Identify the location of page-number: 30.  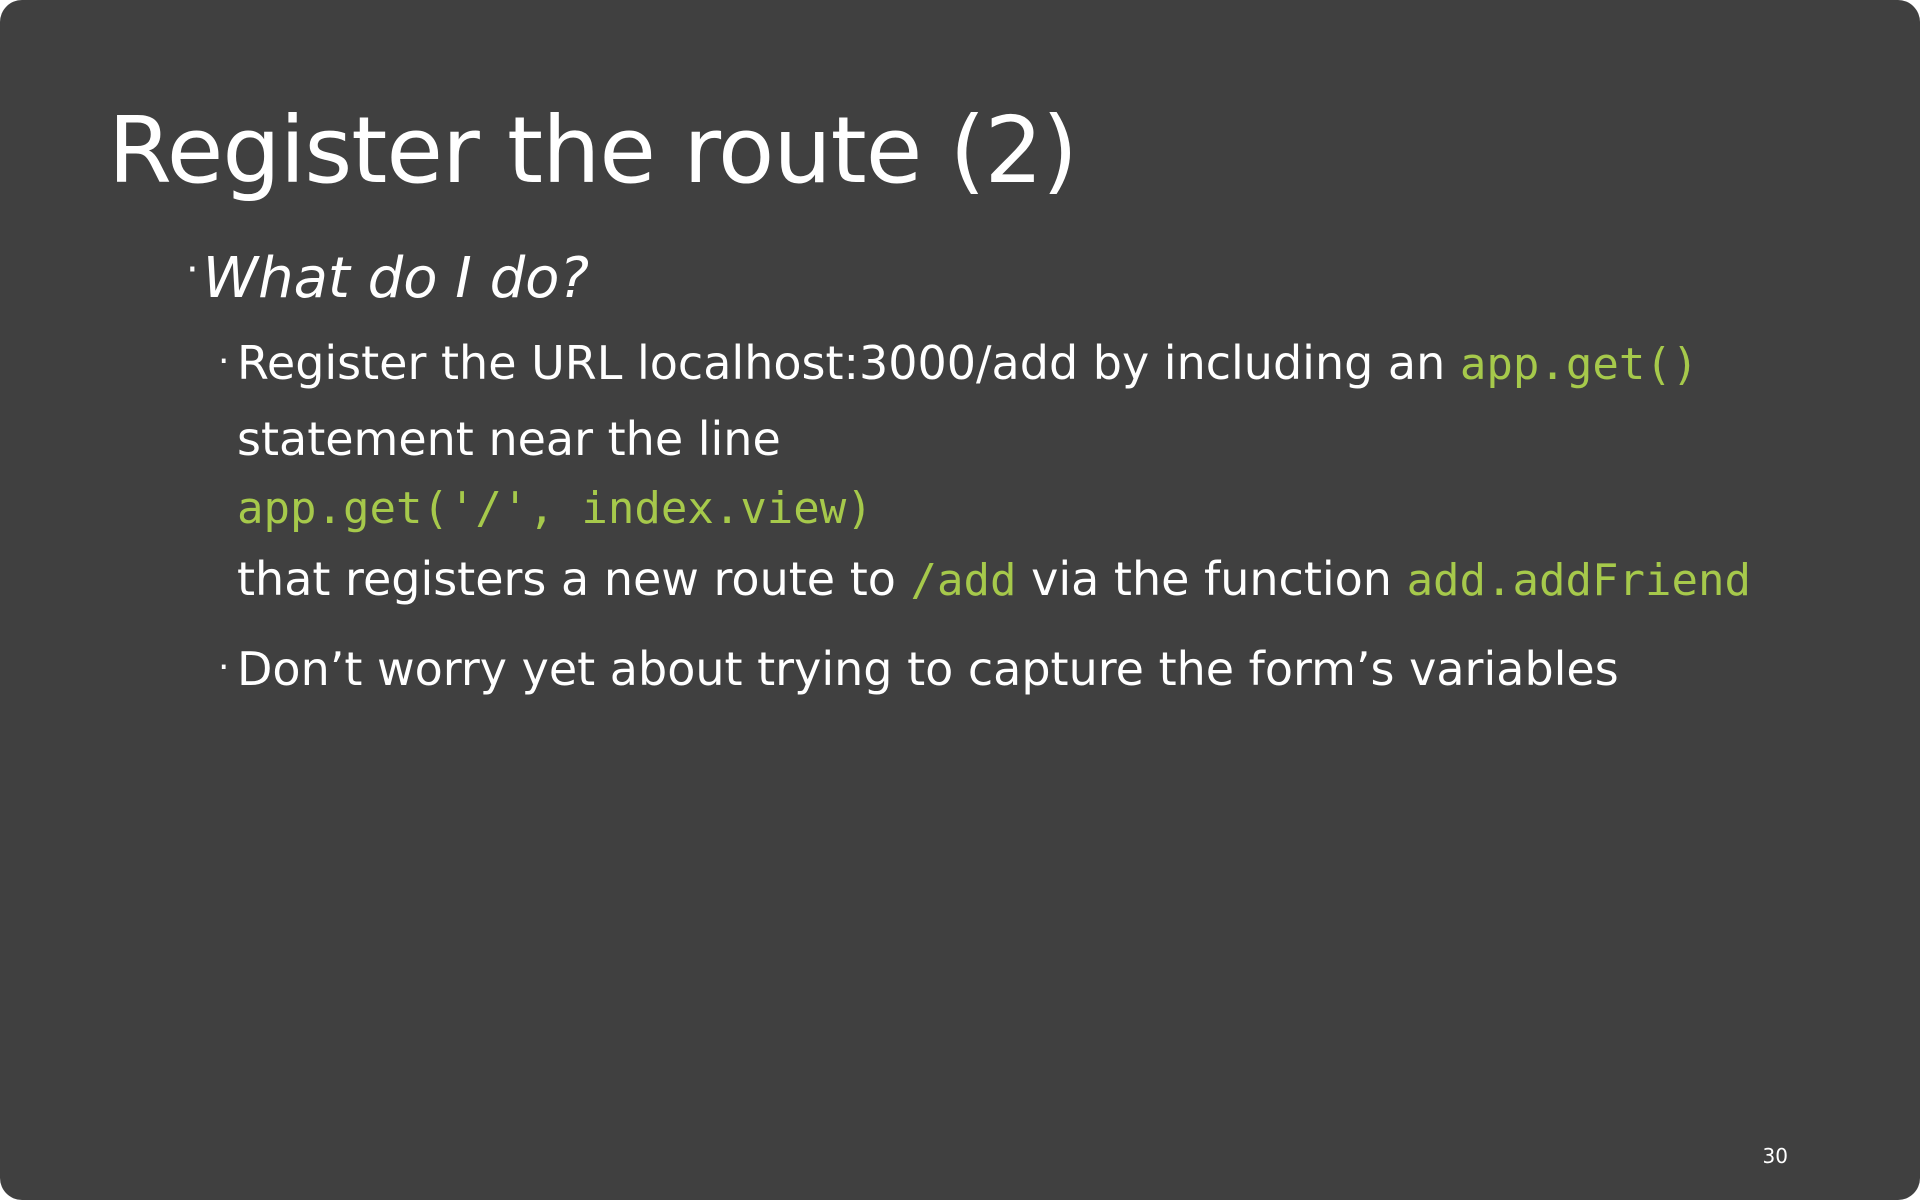
(1775, 1156).